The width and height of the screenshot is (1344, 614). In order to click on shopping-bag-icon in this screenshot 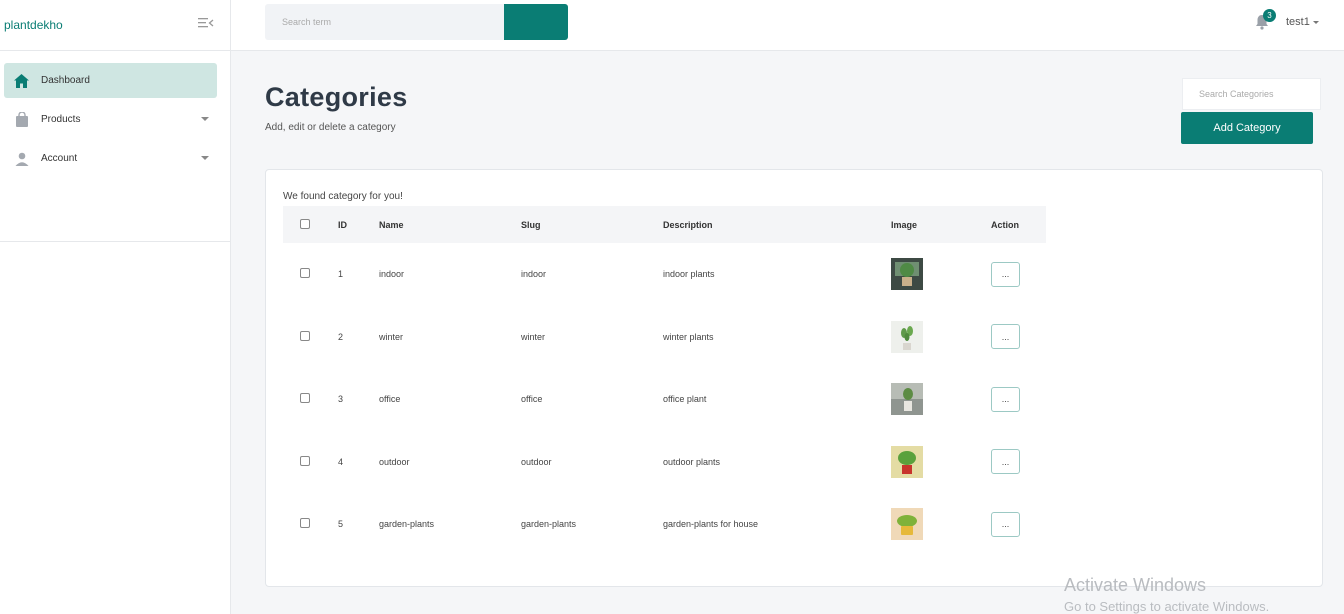, I will do `click(21, 119)`.